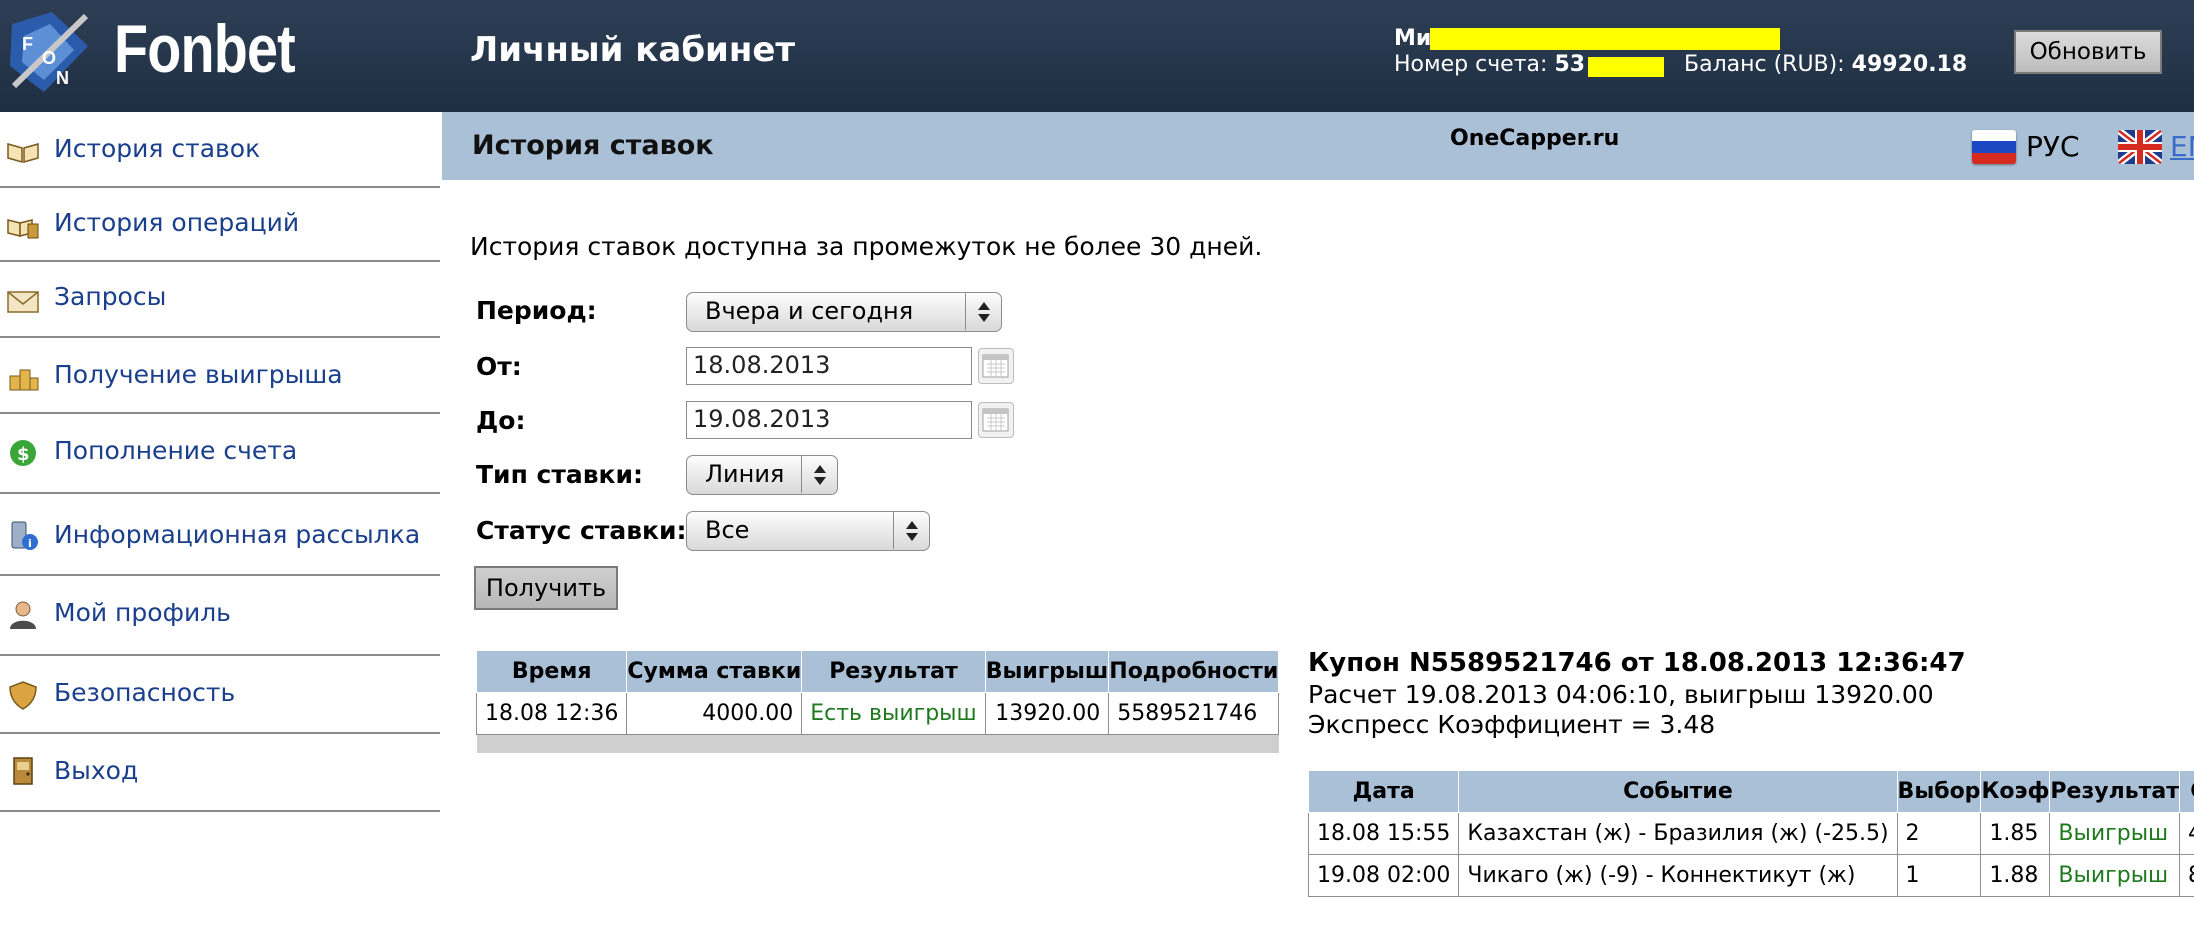  I want to click on balance-value: 49920.18, so click(1909, 64).